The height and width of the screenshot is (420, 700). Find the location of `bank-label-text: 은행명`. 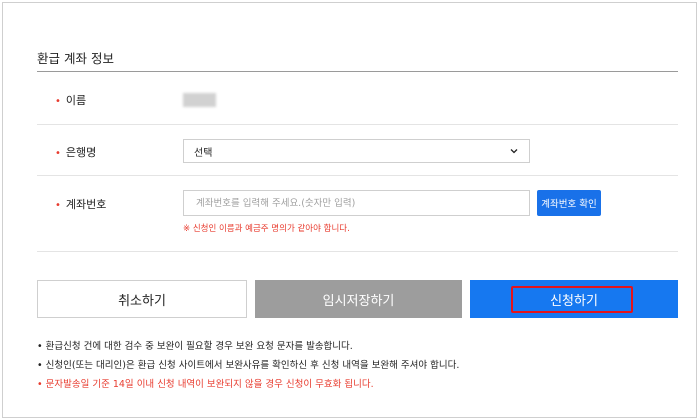

bank-label-text: 은행명 is located at coordinates (81, 152).